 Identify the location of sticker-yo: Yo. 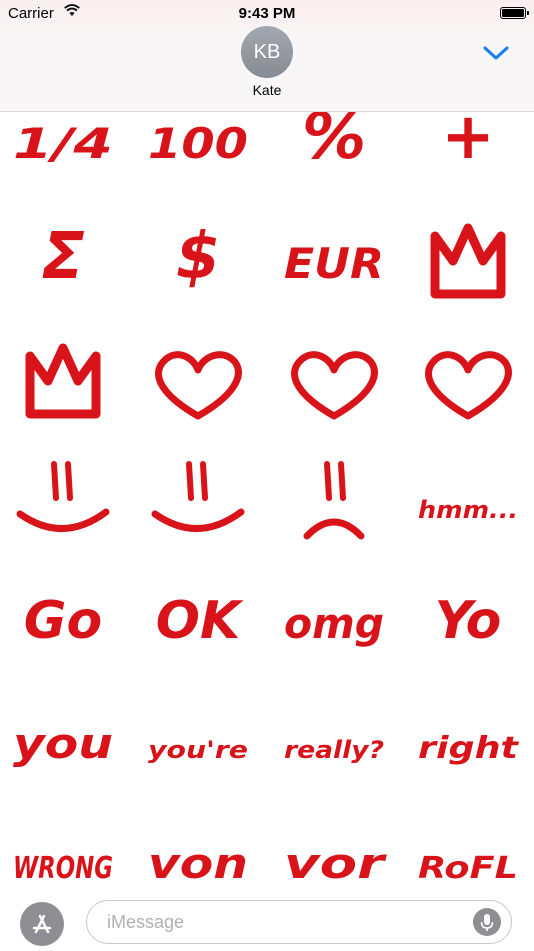
(468, 624).